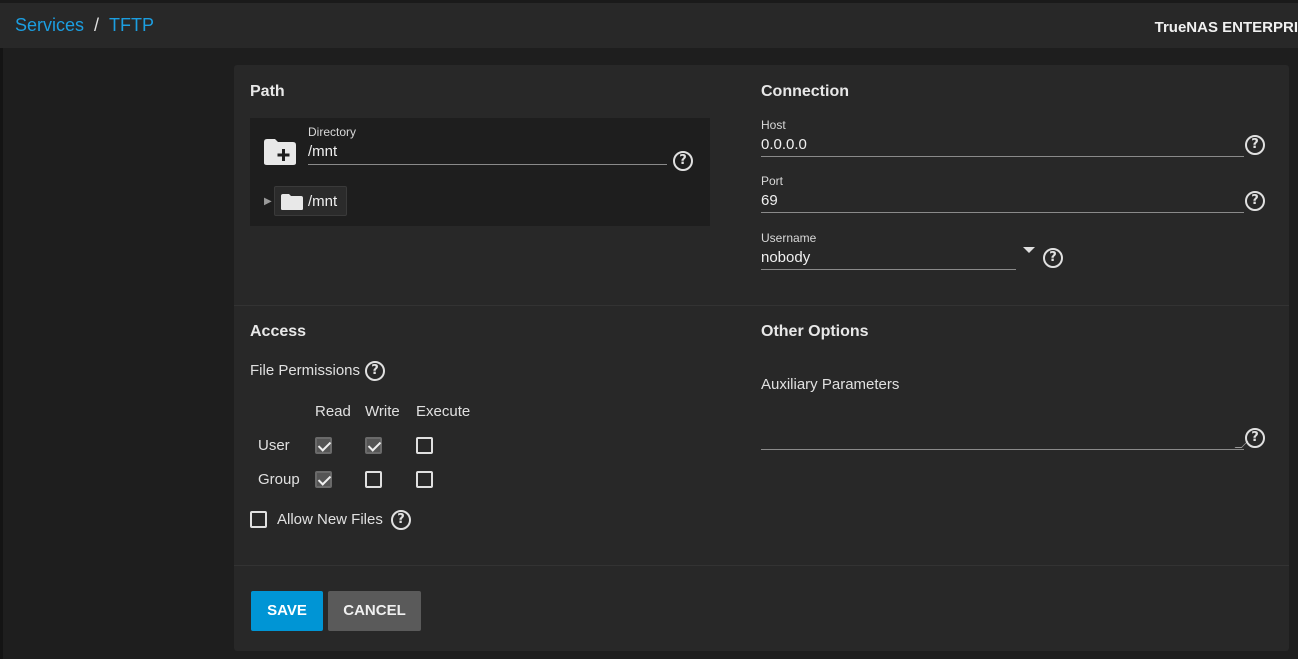 The width and height of the screenshot is (1298, 659). I want to click on column-execute: Execute, so click(443, 411).